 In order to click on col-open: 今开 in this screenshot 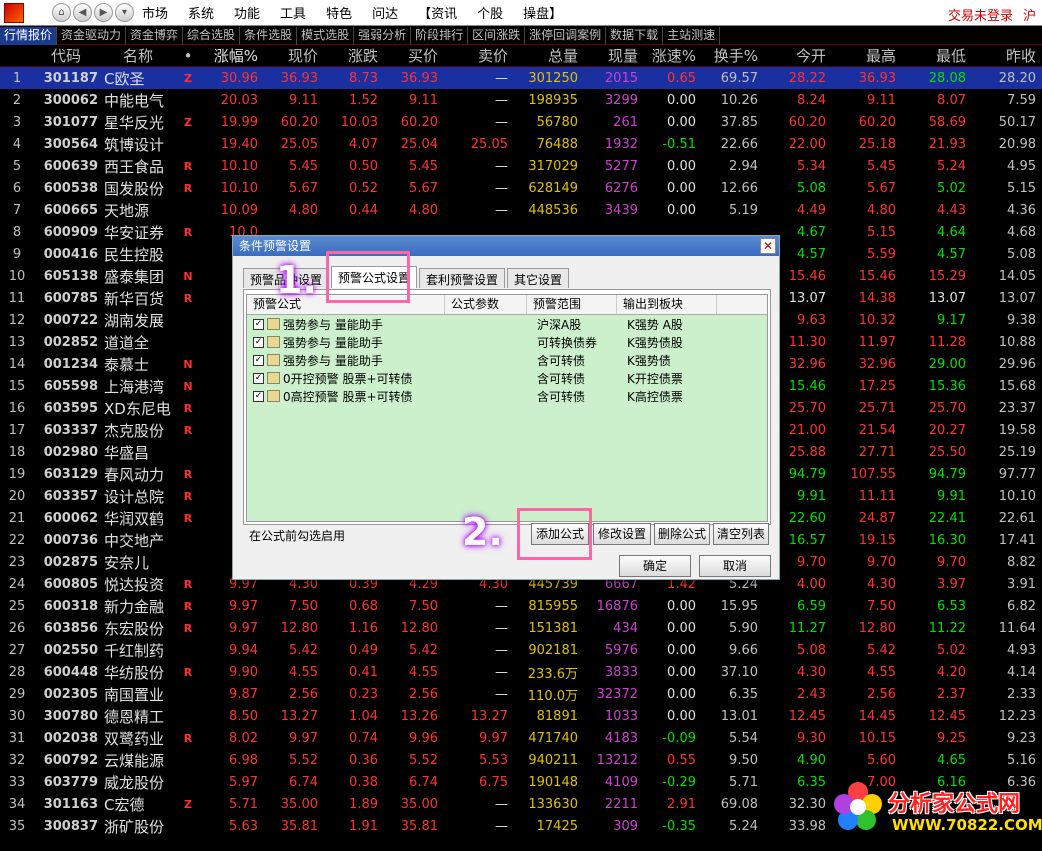, I will do `click(792, 55)`.